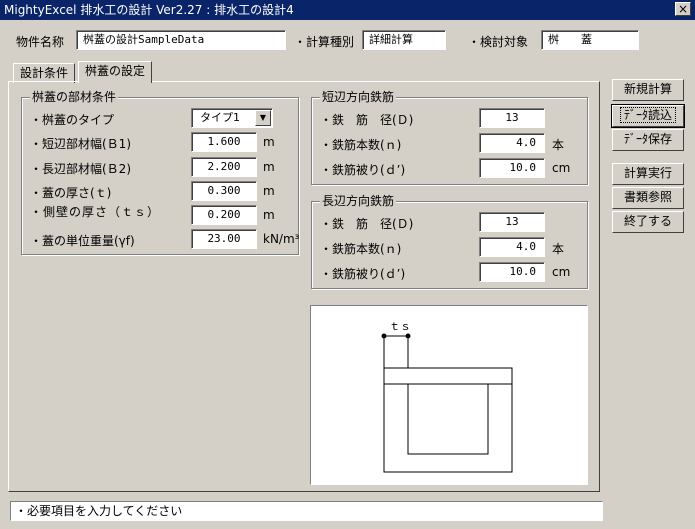 Image resolution: width=695 pixels, height=529 pixels. Describe the element at coordinates (80, 169) in the screenshot. I see `long-width-label: ・長辺部材幅(Ｂ2)` at that location.